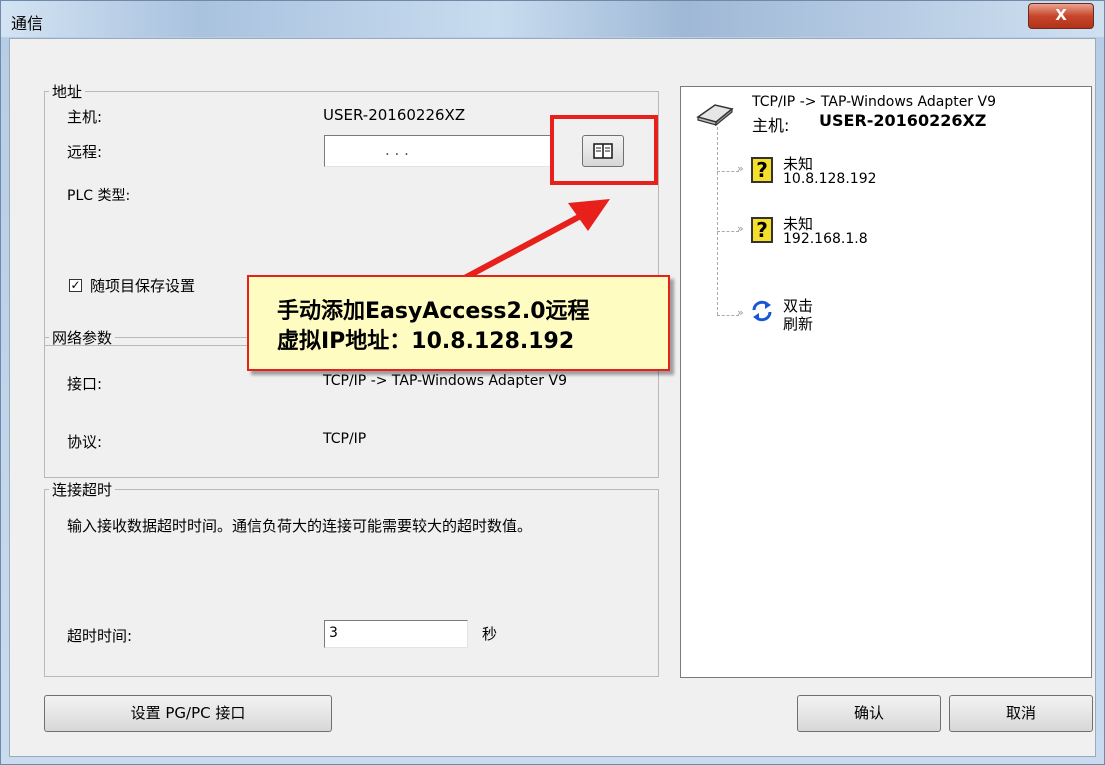 The width and height of the screenshot is (1105, 765). What do you see at coordinates (903, 120) in the screenshot?
I see `tree-root-host-value: USER-20160226XZ` at bounding box center [903, 120].